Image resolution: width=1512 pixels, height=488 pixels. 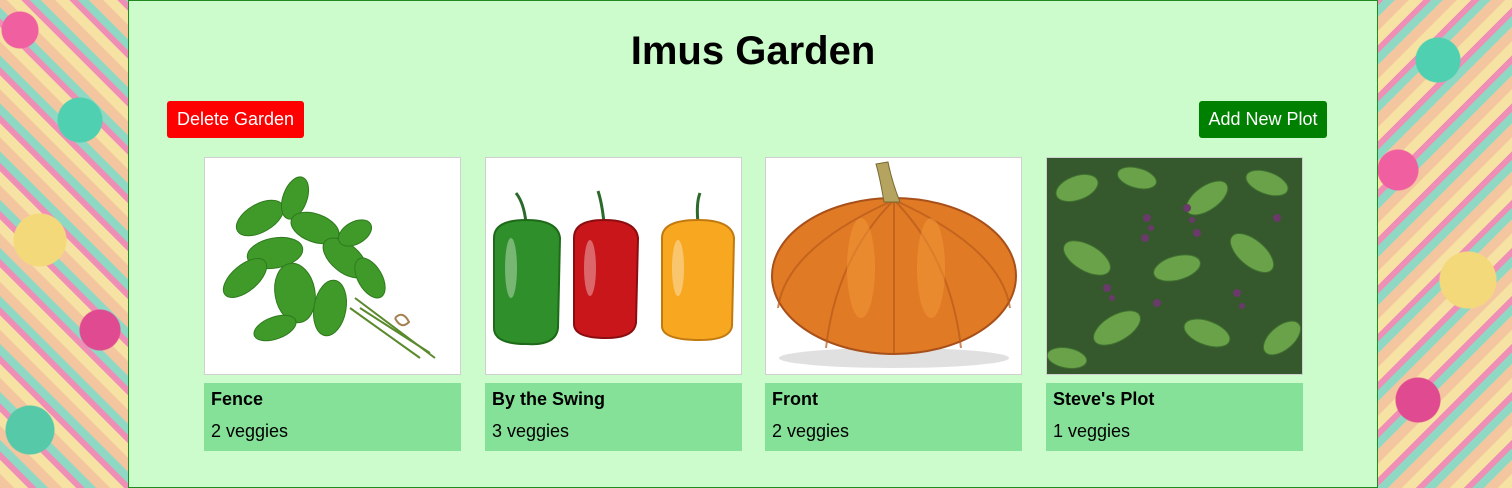 What do you see at coordinates (893, 266) in the screenshot?
I see `pumpkin-image` at bounding box center [893, 266].